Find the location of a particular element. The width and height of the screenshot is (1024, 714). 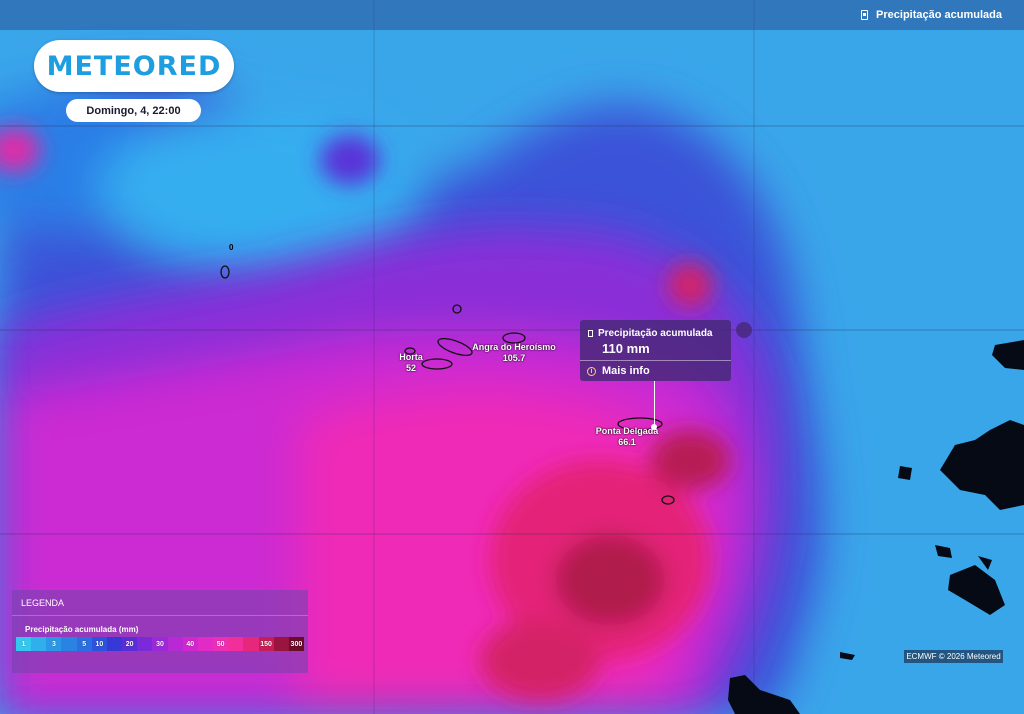

city-value: 52 is located at coordinates (411, 368).